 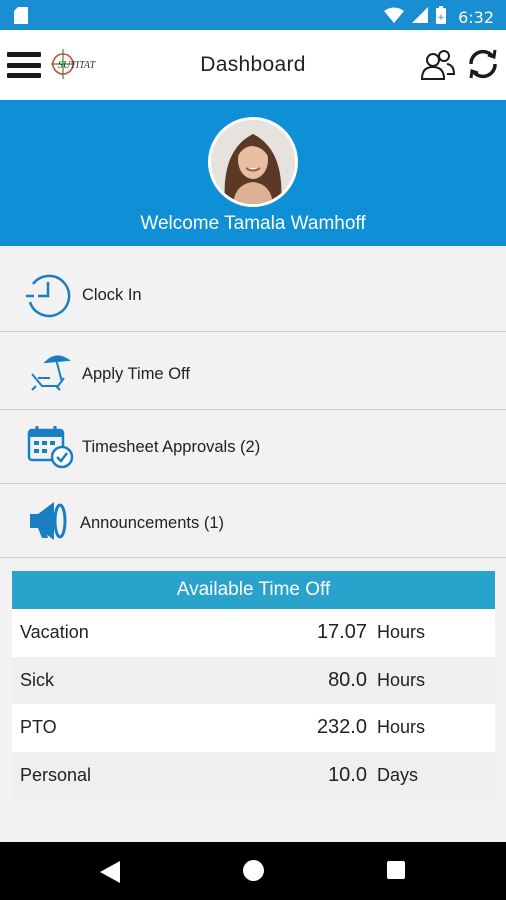 I want to click on status-time: 6:32, so click(x=476, y=17).